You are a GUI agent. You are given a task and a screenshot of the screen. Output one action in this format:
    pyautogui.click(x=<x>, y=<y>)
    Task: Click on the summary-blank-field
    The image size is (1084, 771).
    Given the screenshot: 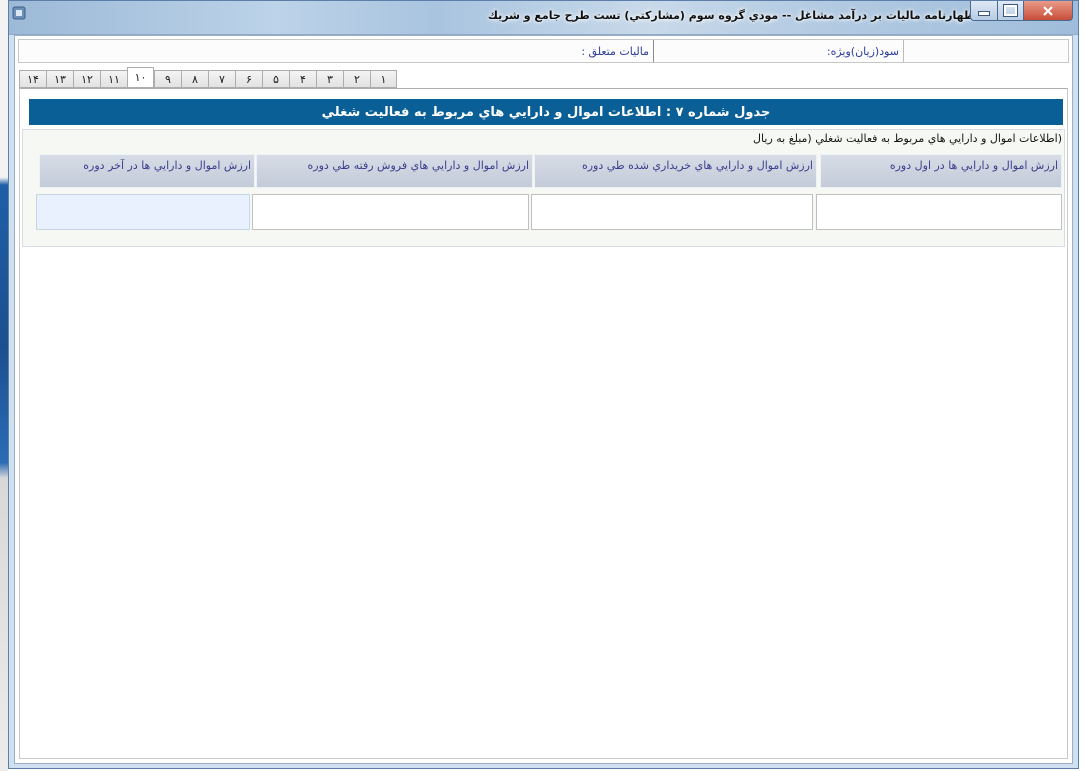 What is the action you would take?
    pyautogui.click(x=985, y=51)
    